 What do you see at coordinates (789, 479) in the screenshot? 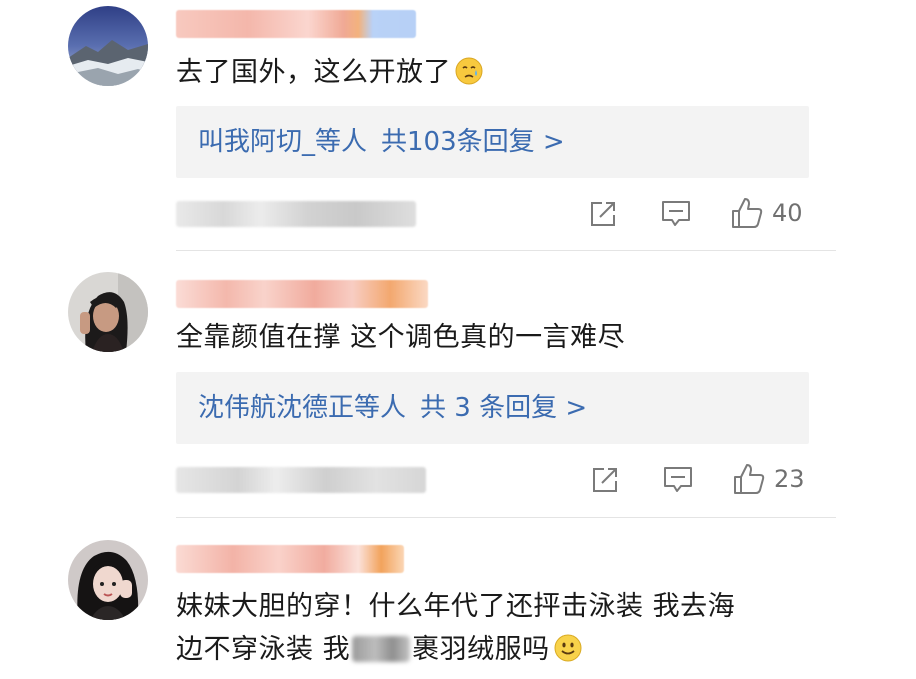
I see `like-count: 23` at bounding box center [789, 479].